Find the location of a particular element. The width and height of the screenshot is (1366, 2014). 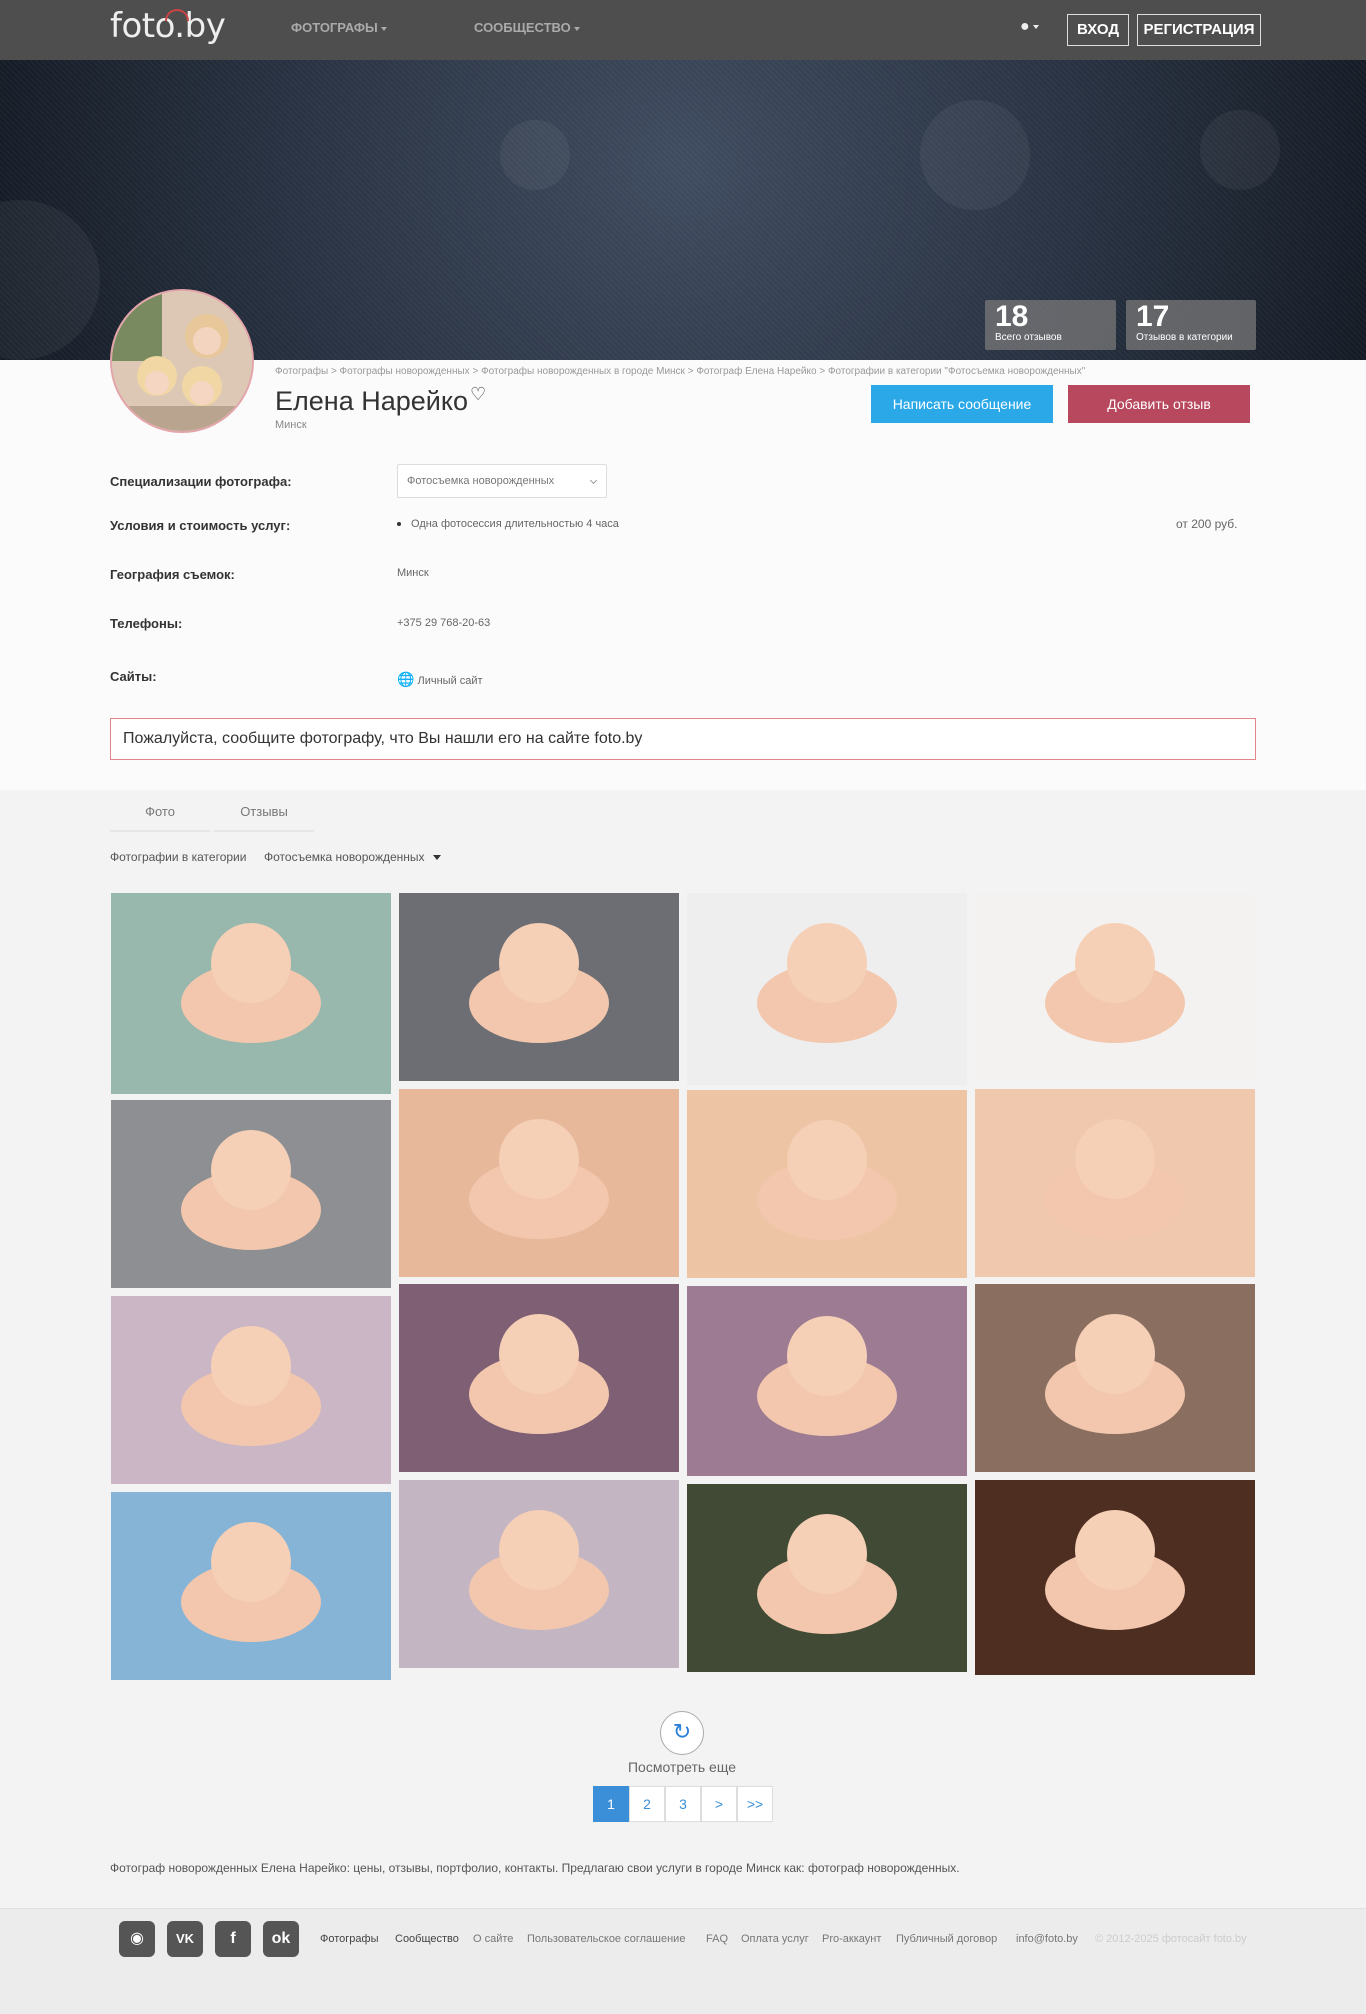

instagram-icon: ◉ is located at coordinates (137, 1939).